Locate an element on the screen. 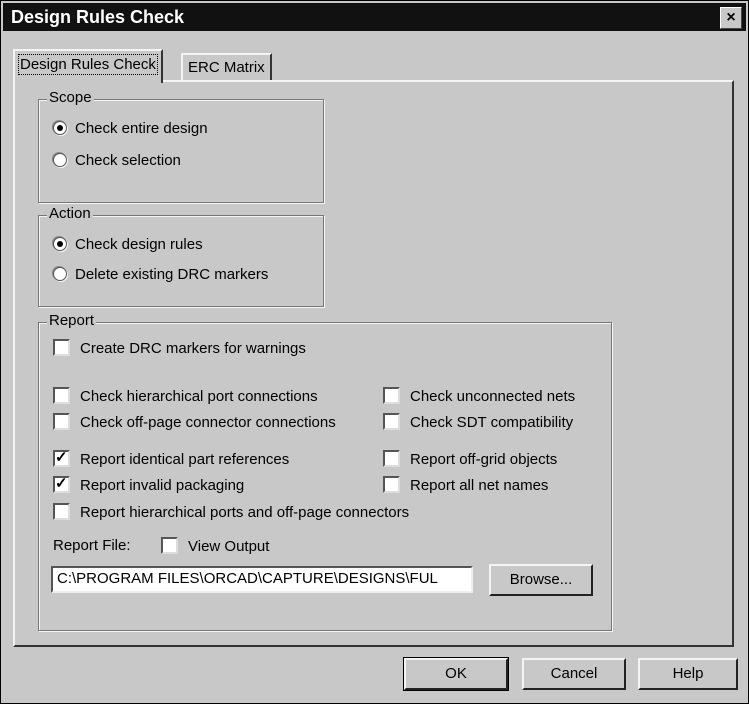  option-label: Check design rules is located at coordinates (139, 244).